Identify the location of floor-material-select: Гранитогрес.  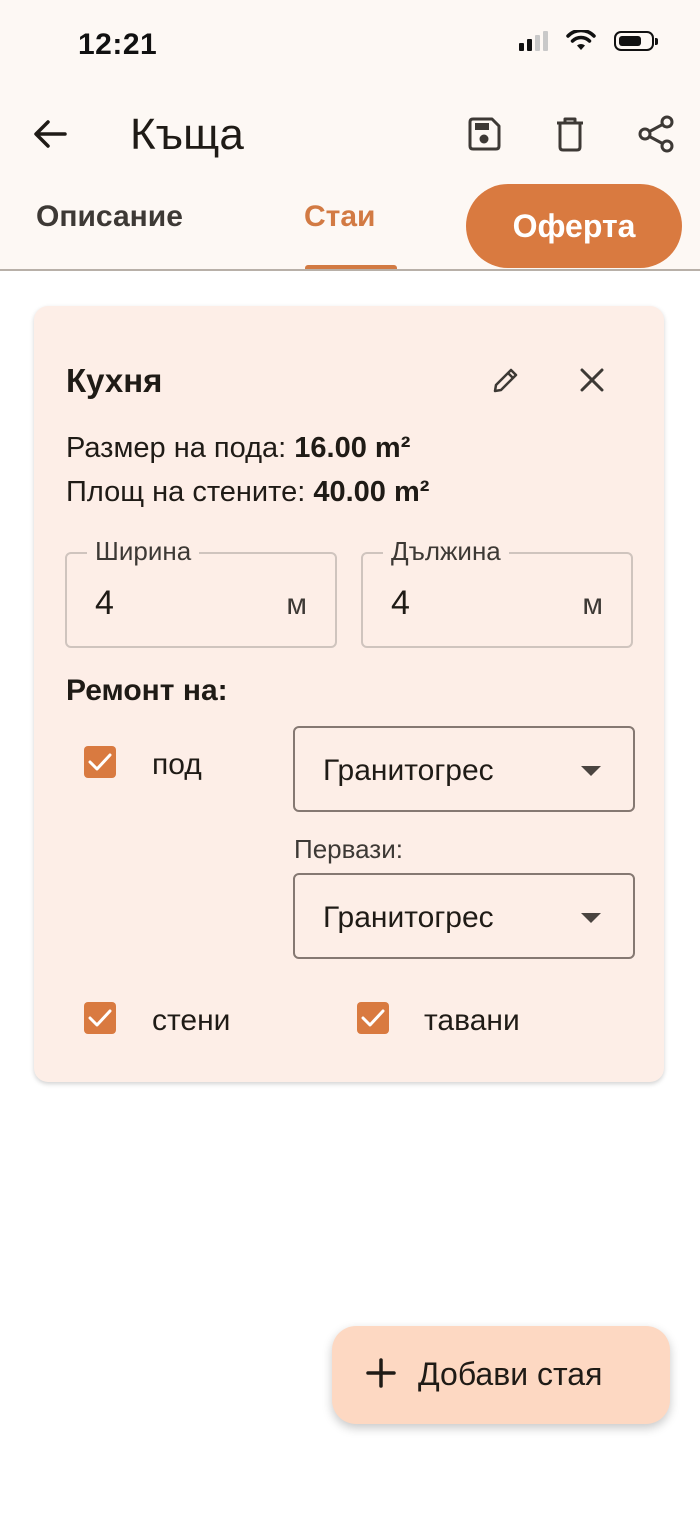
(464, 769).